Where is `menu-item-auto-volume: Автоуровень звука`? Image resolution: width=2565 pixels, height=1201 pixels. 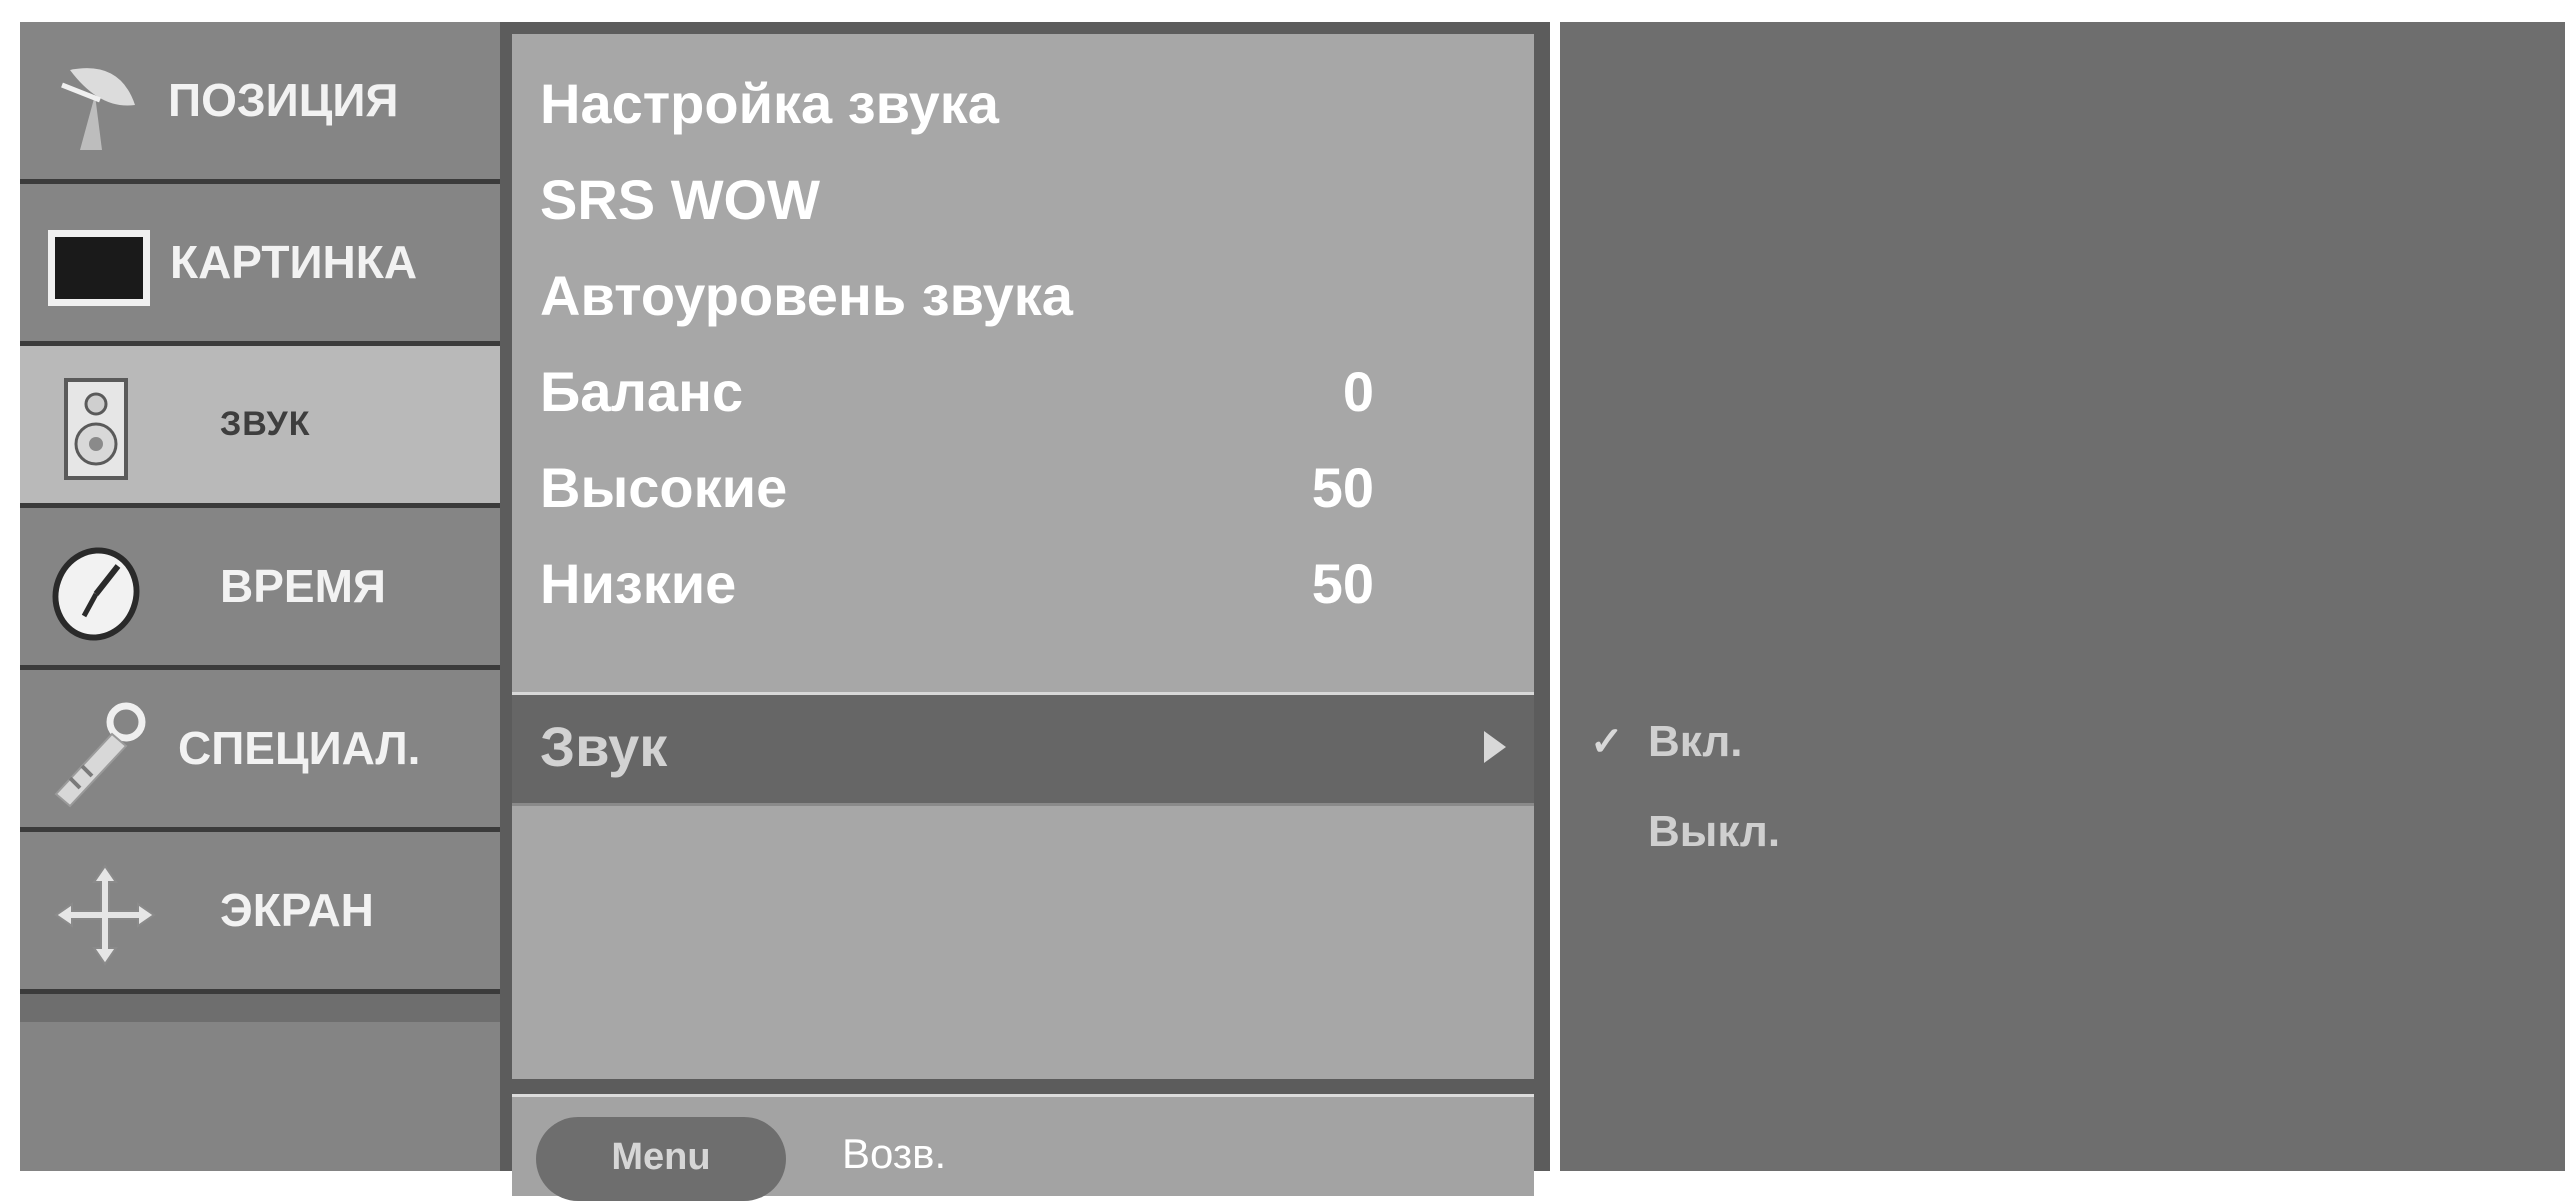 menu-item-auto-volume: Автоуровень звука is located at coordinates (1023, 296).